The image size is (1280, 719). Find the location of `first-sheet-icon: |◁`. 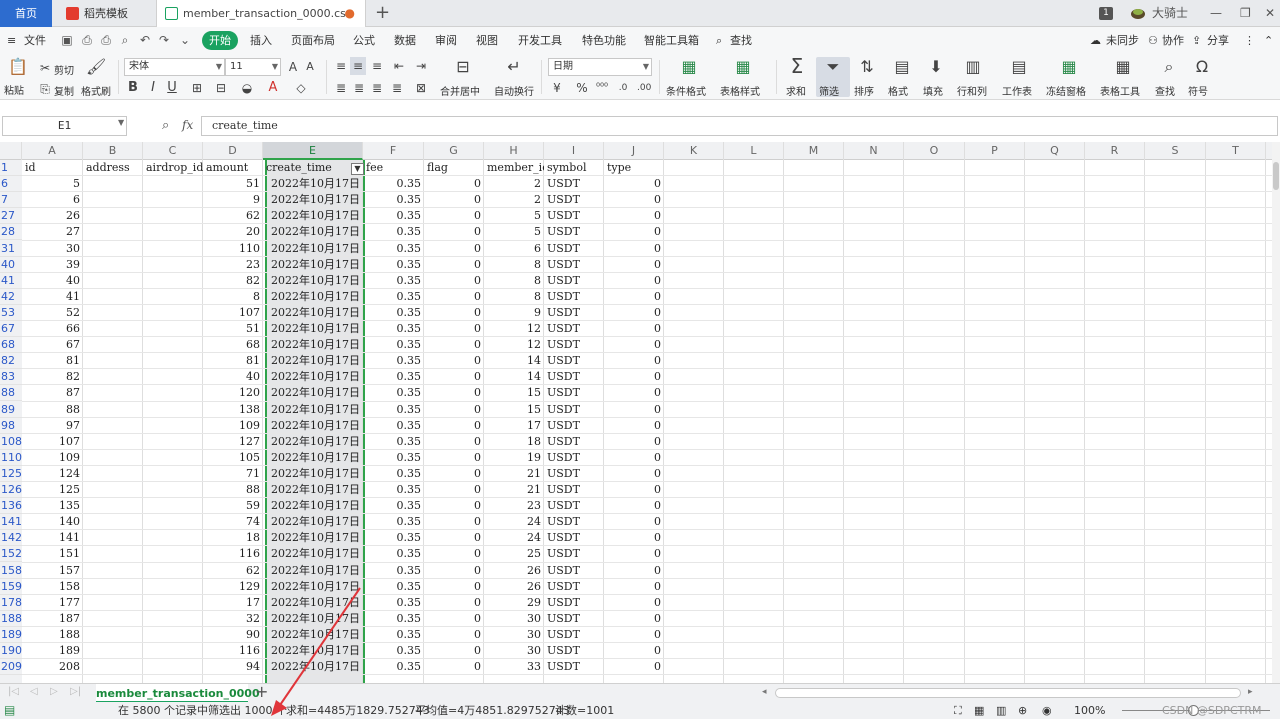

first-sheet-icon: |◁ is located at coordinates (13, 691).